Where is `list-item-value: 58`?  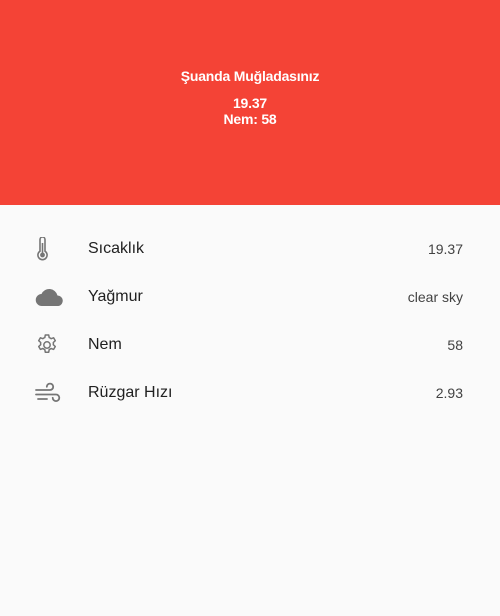 list-item-value: 58 is located at coordinates (455, 345).